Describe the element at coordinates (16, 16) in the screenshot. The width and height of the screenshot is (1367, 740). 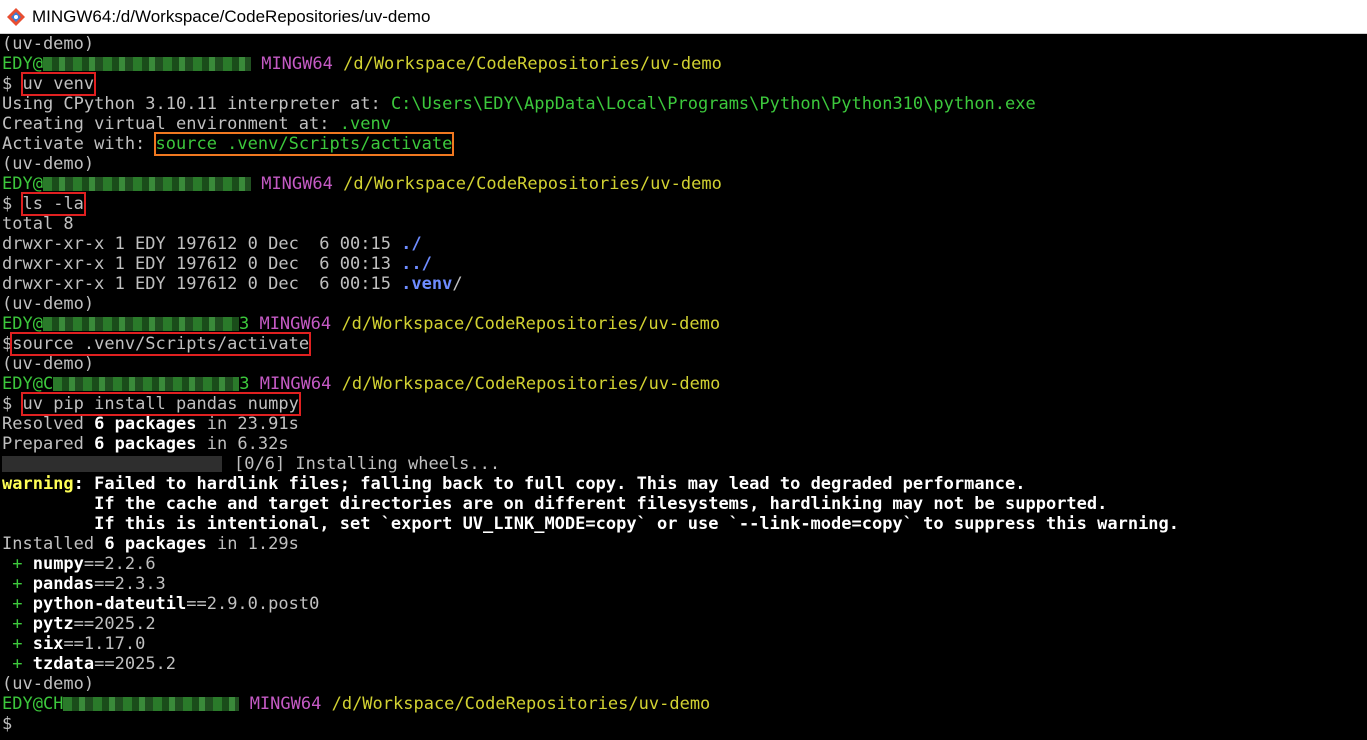
I see `git-bash-icon` at that location.